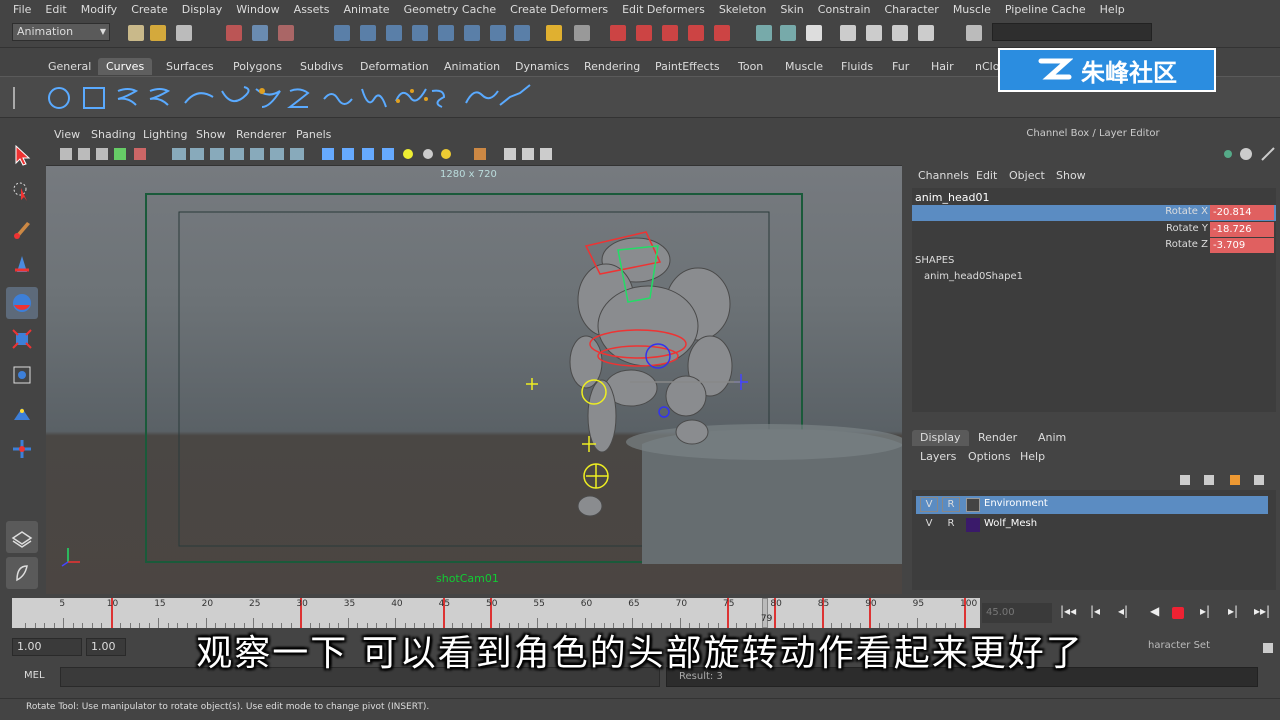 This screenshot has width=1280, height=720. I want to click on menu-edit: Edit, so click(55, 9).